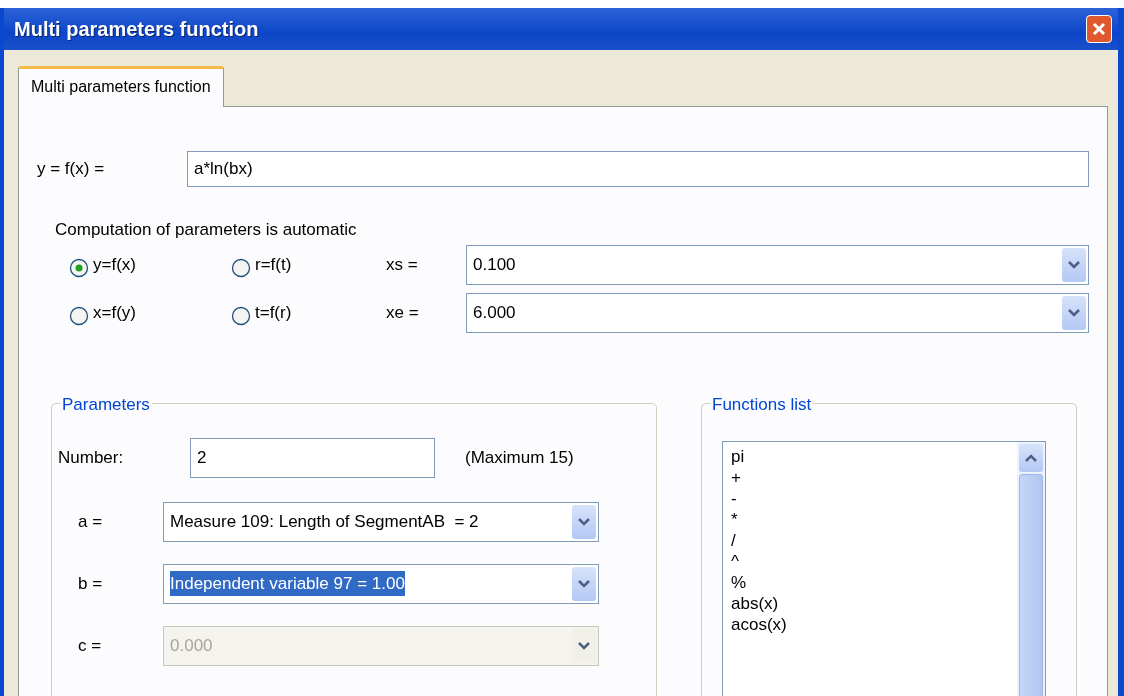 This screenshot has height=696, width=1124. Describe the element at coordinates (90, 645) in the screenshot. I see `field-label: c =` at that location.